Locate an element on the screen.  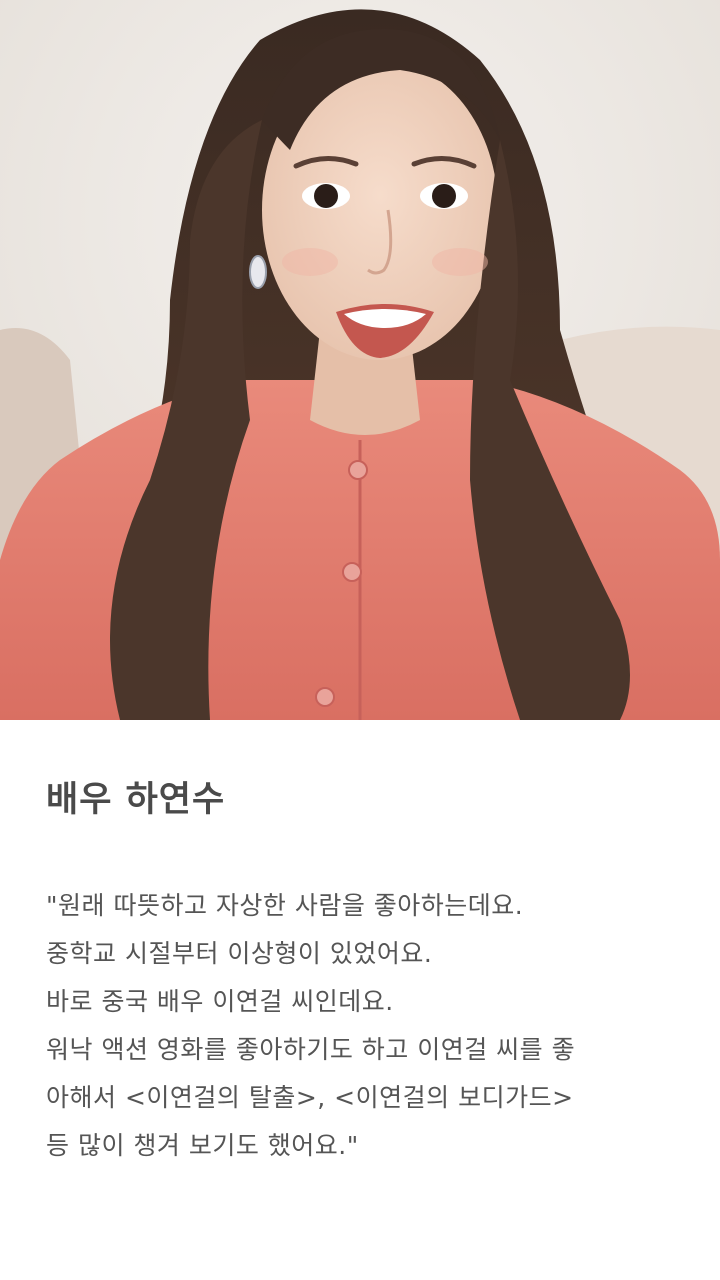
quote-line: 바로 중국 배우 이연걸 씨인데요. is located at coordinates (220, 1001).